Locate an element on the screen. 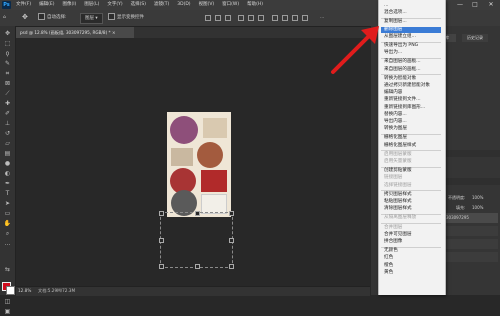  blur-tool-icon: ● is located at coordinates (7, 164).